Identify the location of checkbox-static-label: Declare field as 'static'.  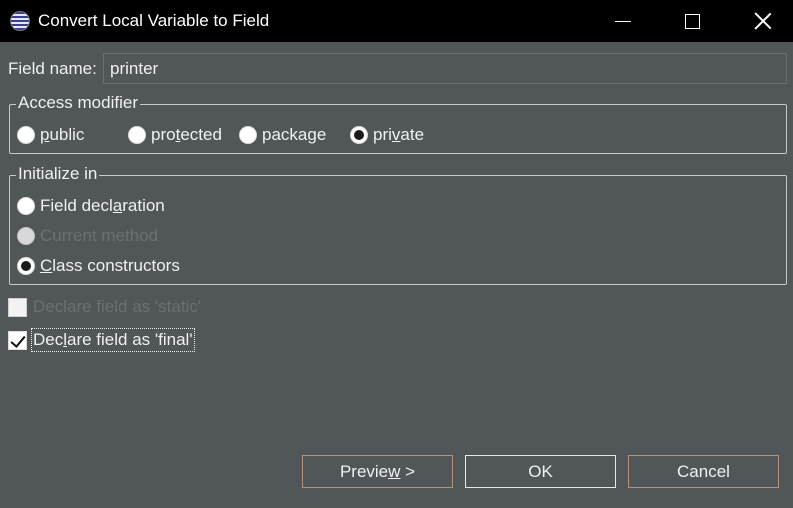
(117, 306).